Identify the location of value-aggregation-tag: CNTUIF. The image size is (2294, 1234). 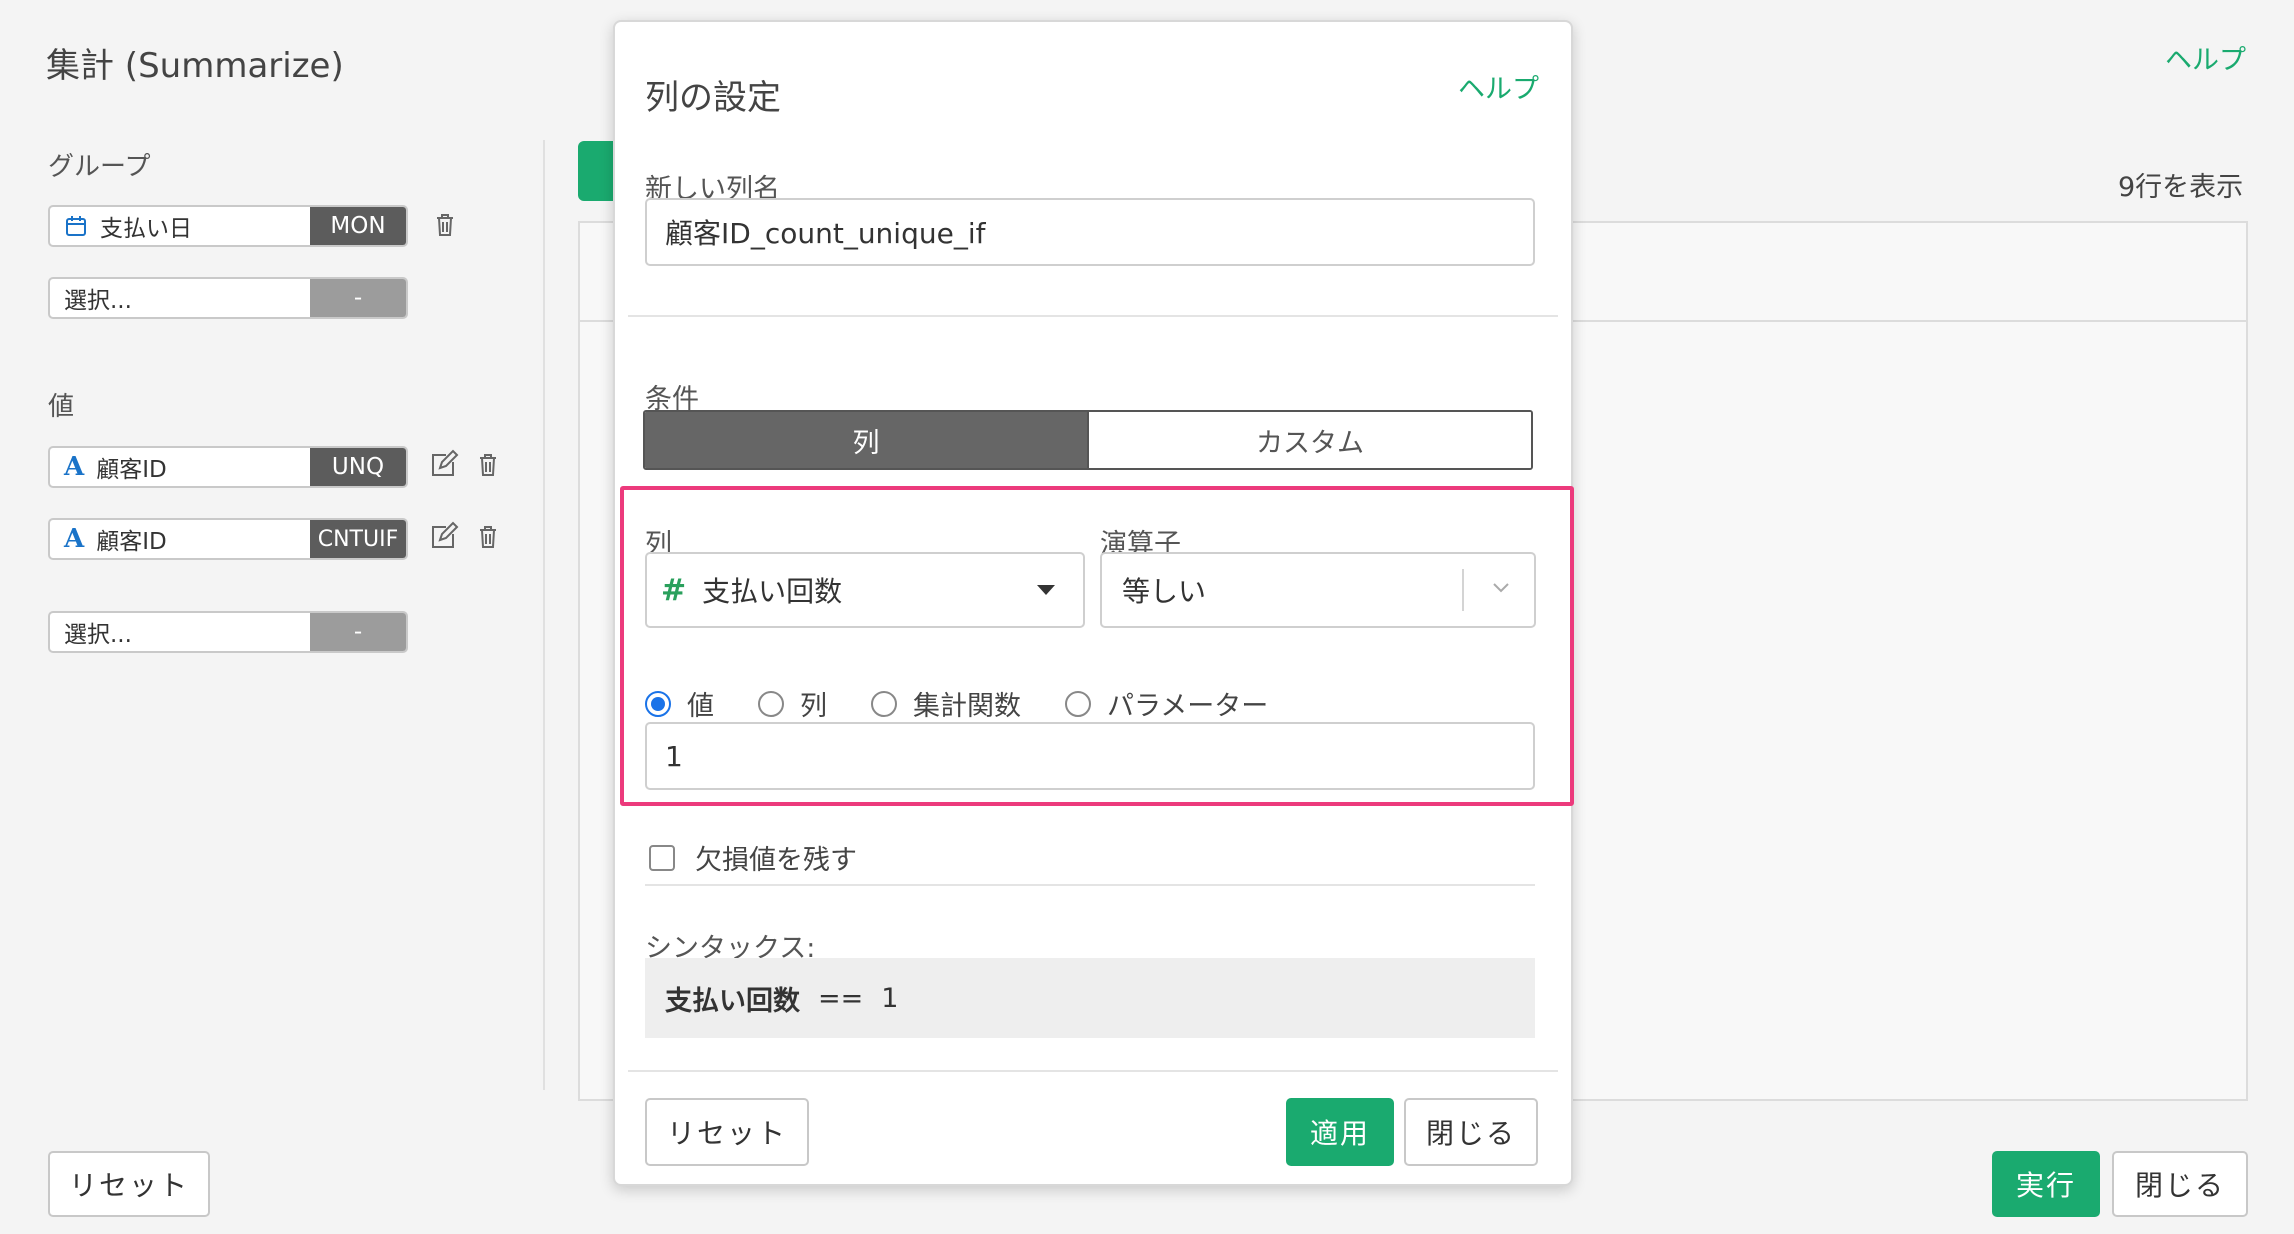
(358, 539).